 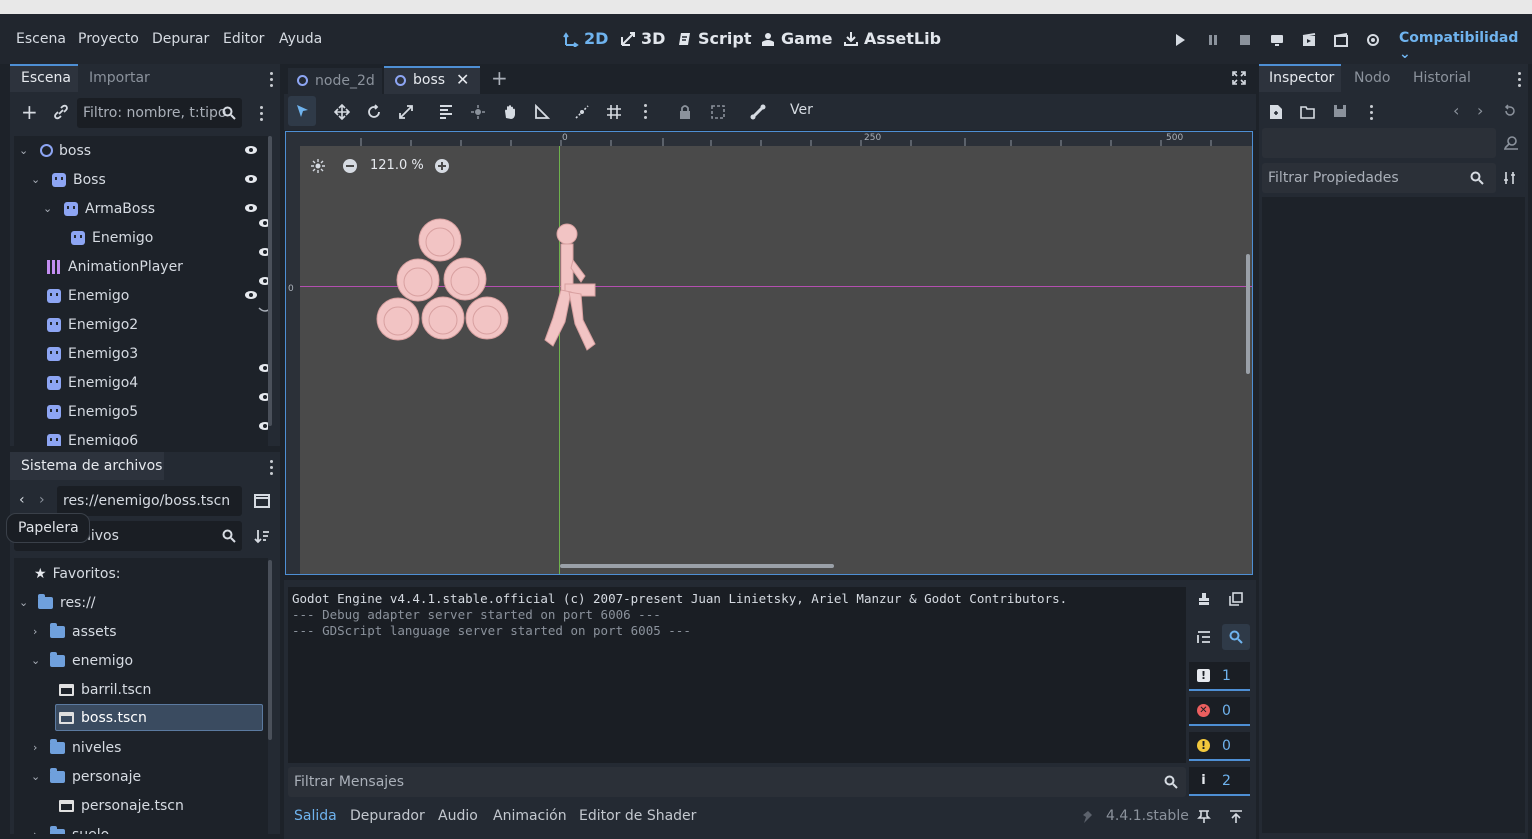 I want to click on pin-icon, so click(x=1204, y=817).